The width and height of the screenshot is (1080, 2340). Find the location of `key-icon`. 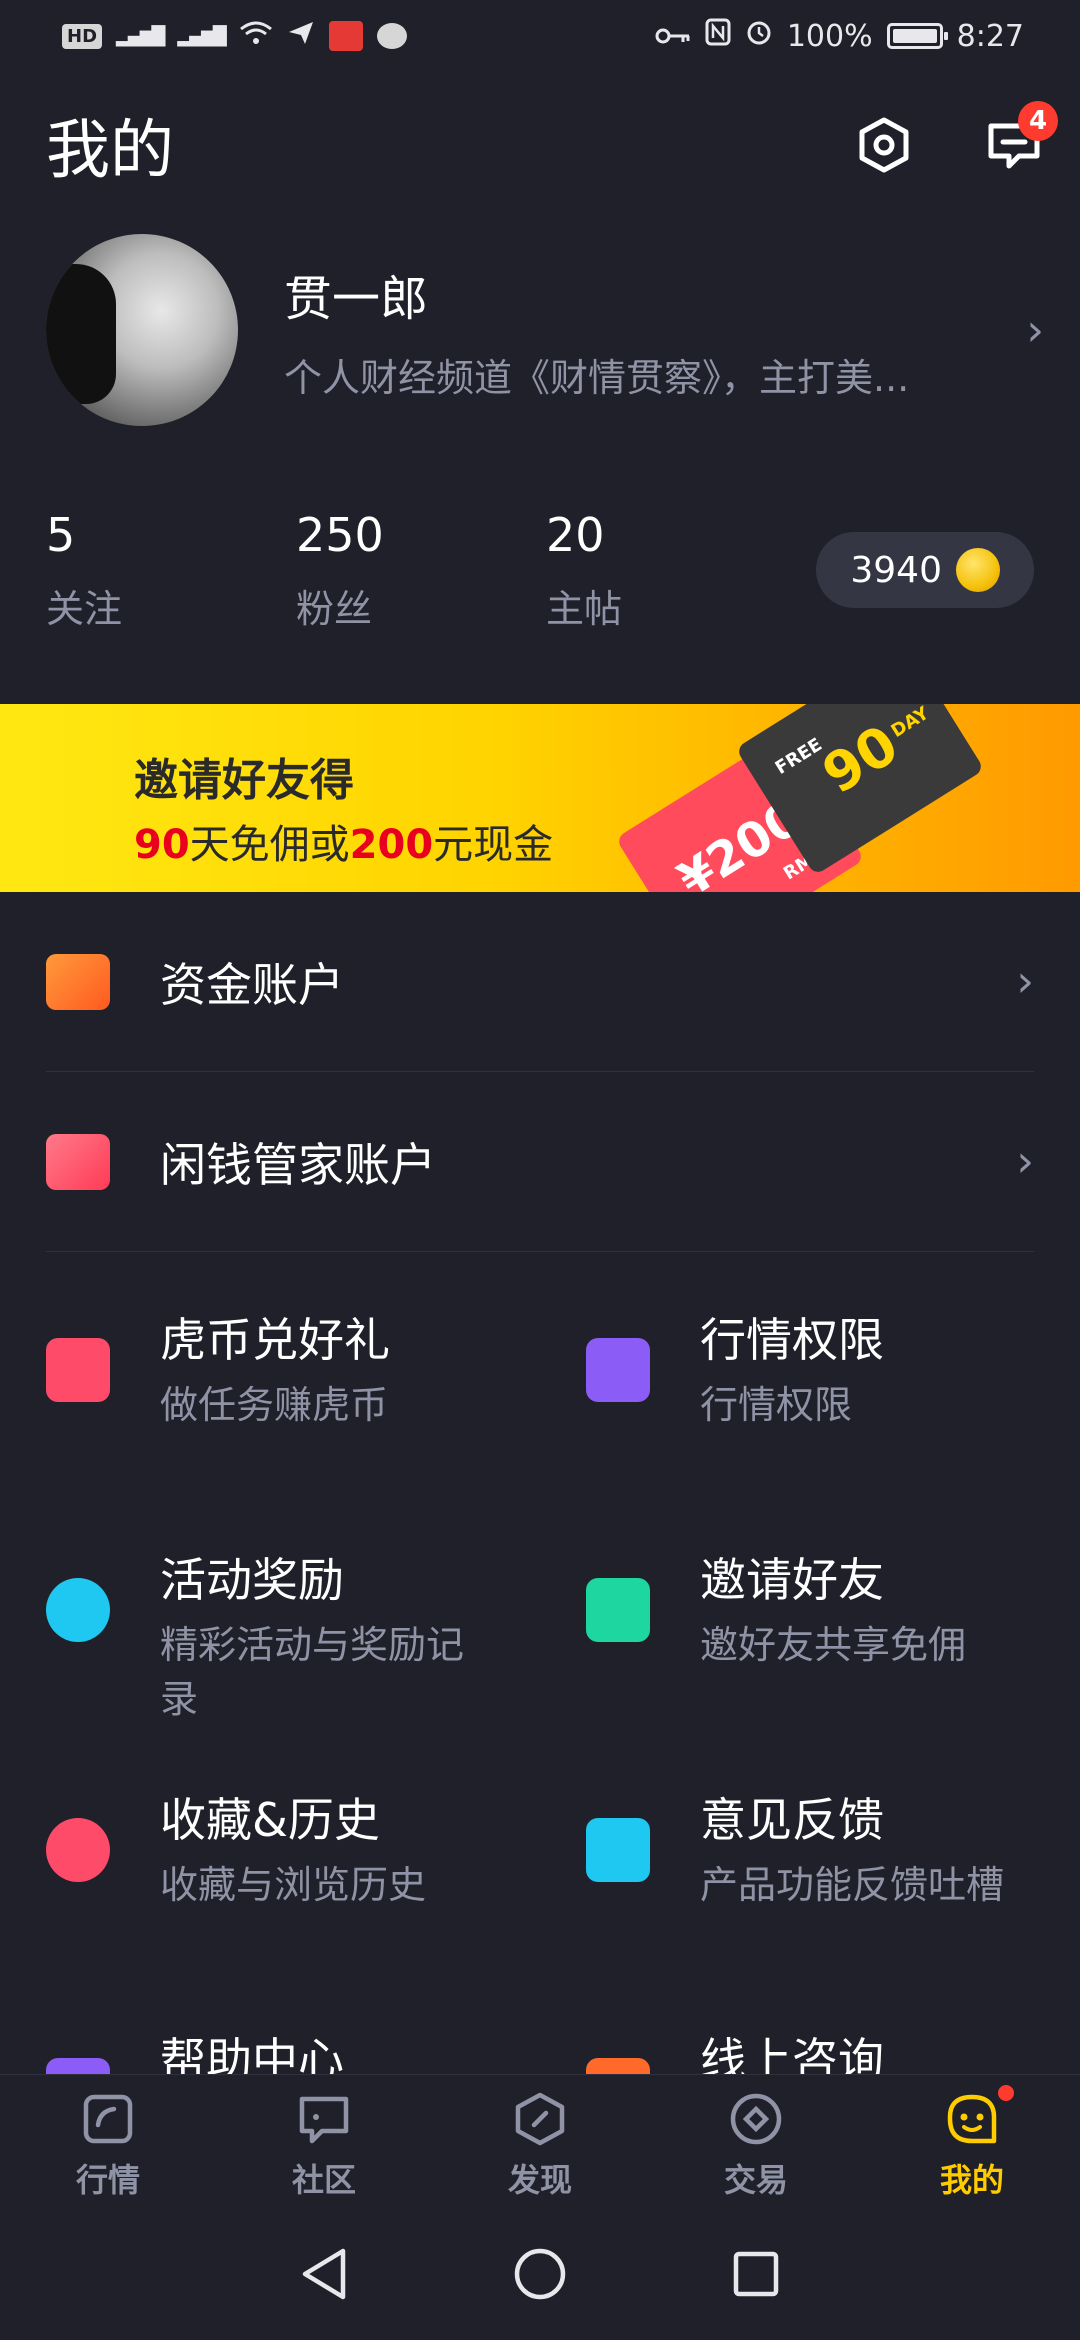

key-icon is located at coordinates (673, 36).